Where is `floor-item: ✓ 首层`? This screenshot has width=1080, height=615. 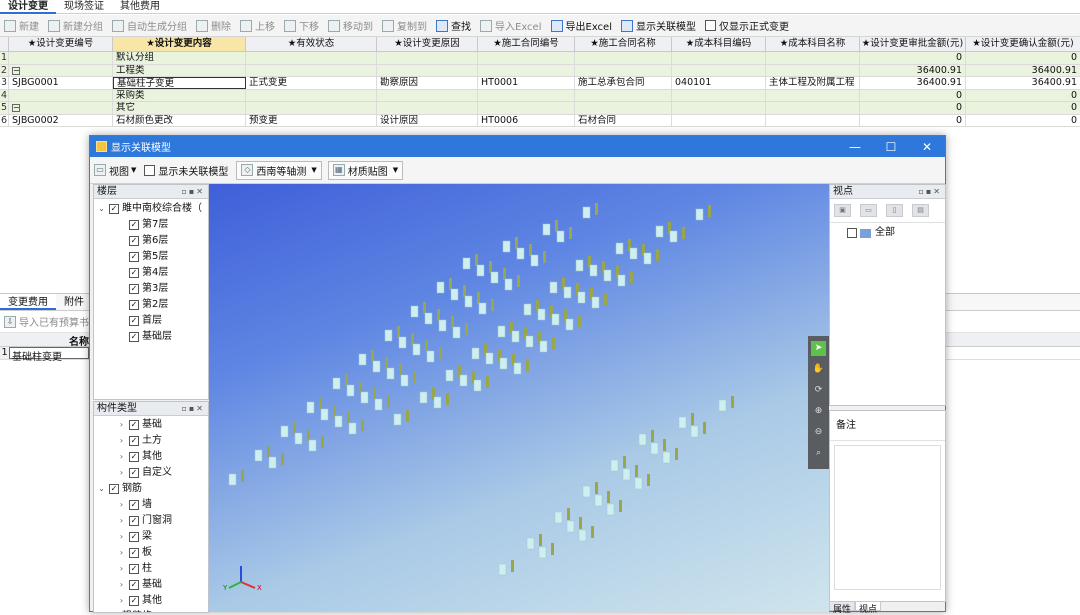
floor-item: ✓ 首层 is located at coordinates (152, 321).